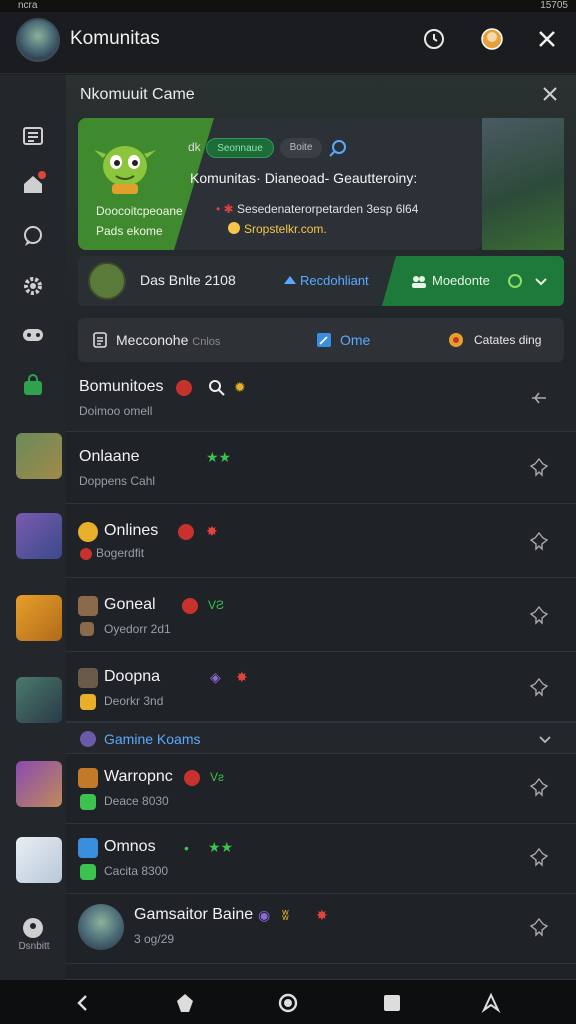 Image resolution: width=576 pixels, height=1024 pixels. What do you see at coordinates (33, 928) in the screenshot?
I see `account-icon` at bounding box center [33, 928].